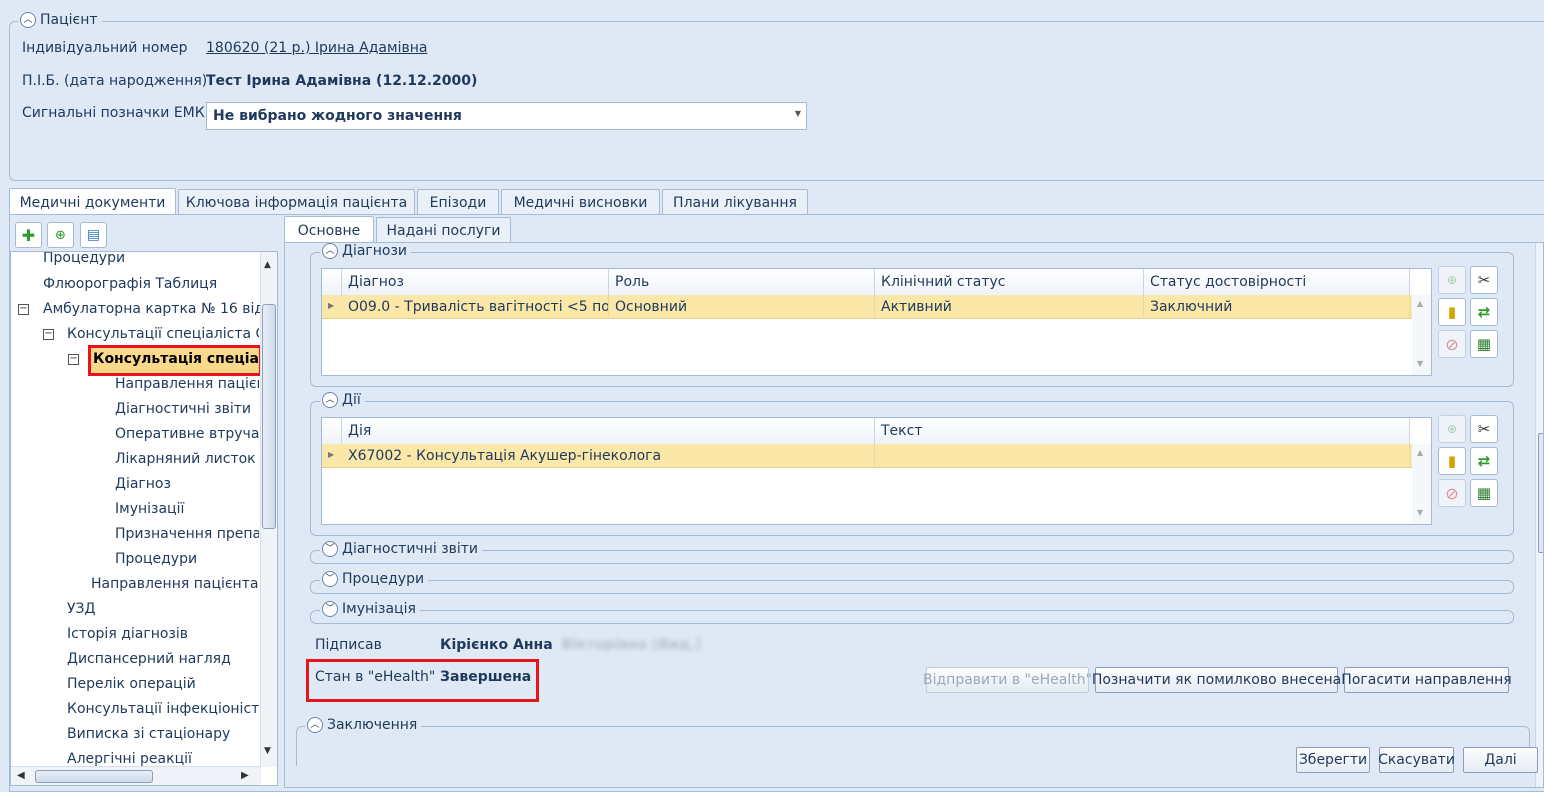 The height and width of the screenshot is (792, 1544). What do you see at coordinates (1142, 431) in the screenshot?
I see `column-header: Текст` at bounding box center [1142, 431].